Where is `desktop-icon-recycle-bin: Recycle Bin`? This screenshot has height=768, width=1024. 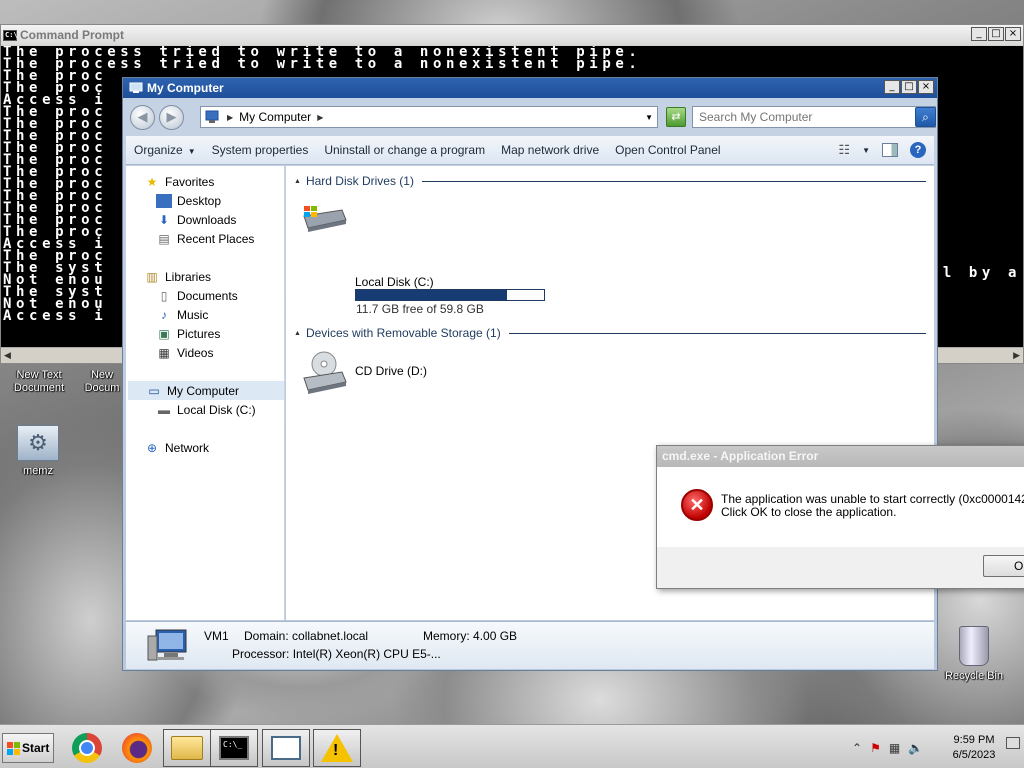 desktop-icon-recycle-bin: Recycle Bin is located at coordinates (974, 654).